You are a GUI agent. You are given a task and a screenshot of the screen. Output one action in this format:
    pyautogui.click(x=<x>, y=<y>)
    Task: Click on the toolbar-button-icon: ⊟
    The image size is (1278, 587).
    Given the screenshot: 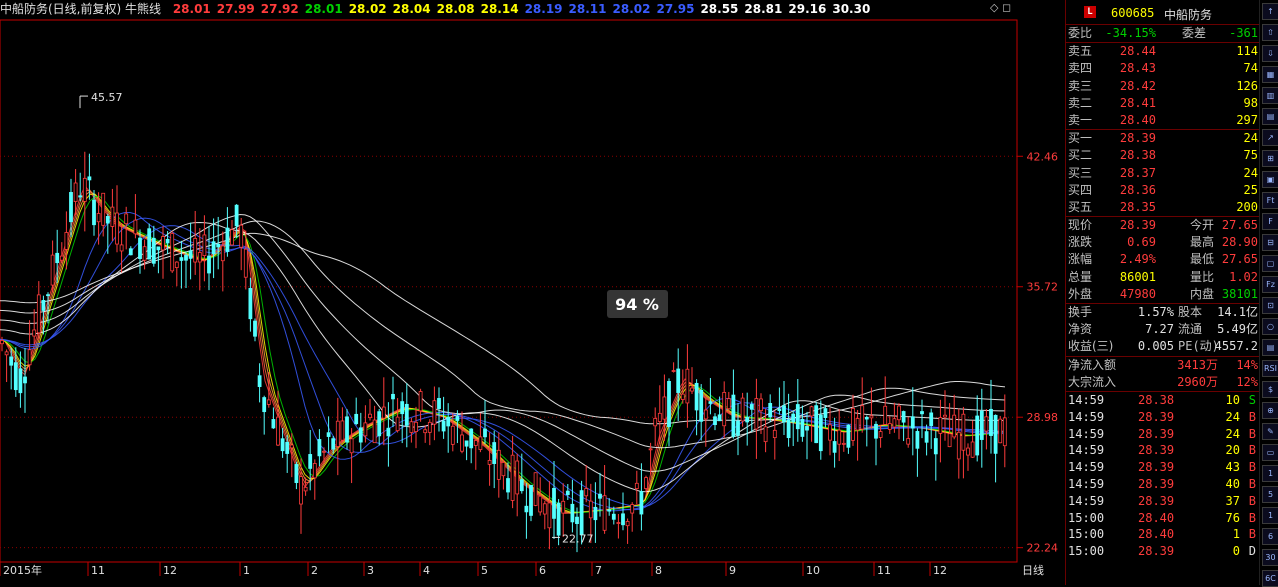 What is the action you would take?
    pyautogui.click(x=1270, y=242)
    